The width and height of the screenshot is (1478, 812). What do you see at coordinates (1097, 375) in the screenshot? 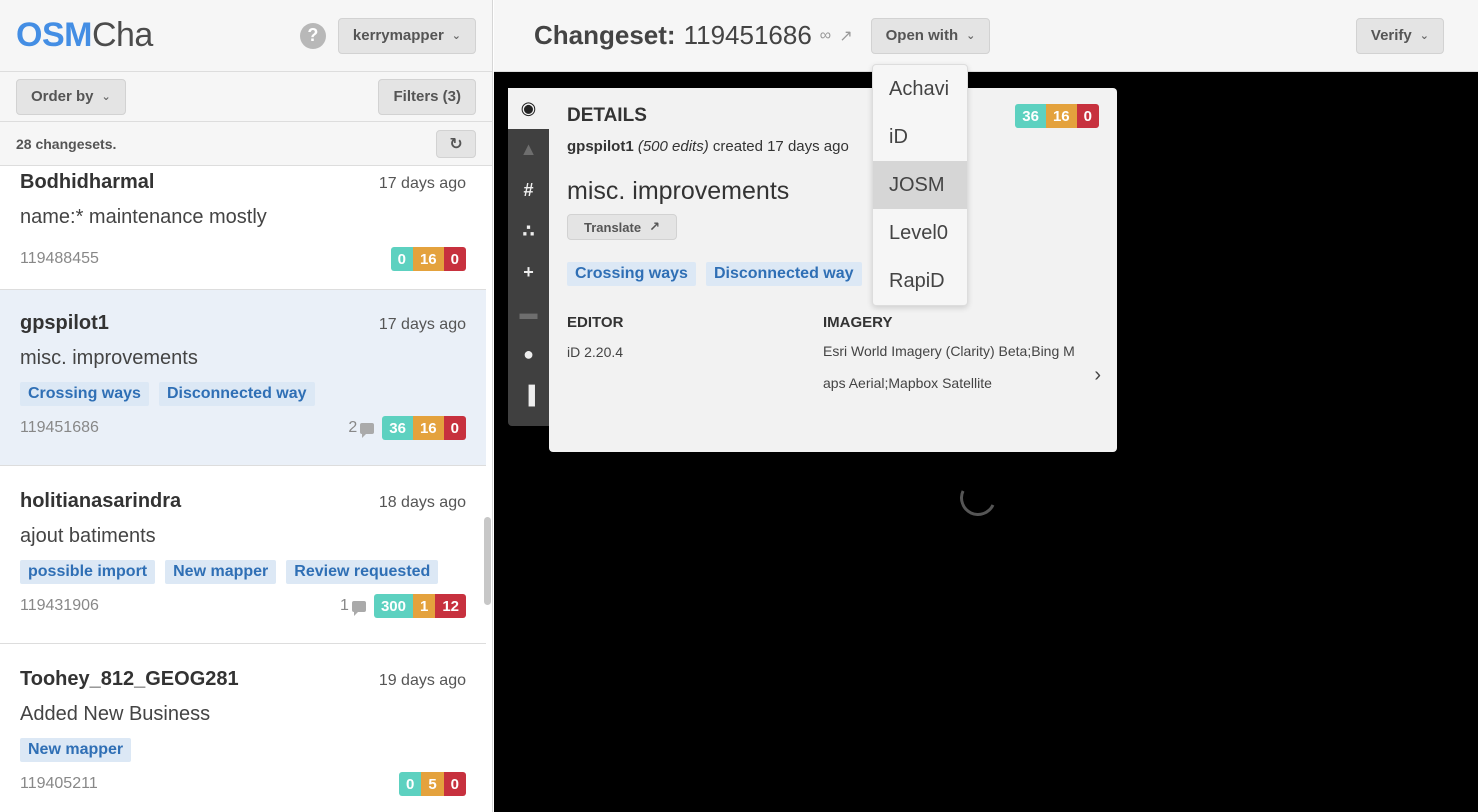
I see `chevron-right-icon: ›` at bounding box center [1097, 375].